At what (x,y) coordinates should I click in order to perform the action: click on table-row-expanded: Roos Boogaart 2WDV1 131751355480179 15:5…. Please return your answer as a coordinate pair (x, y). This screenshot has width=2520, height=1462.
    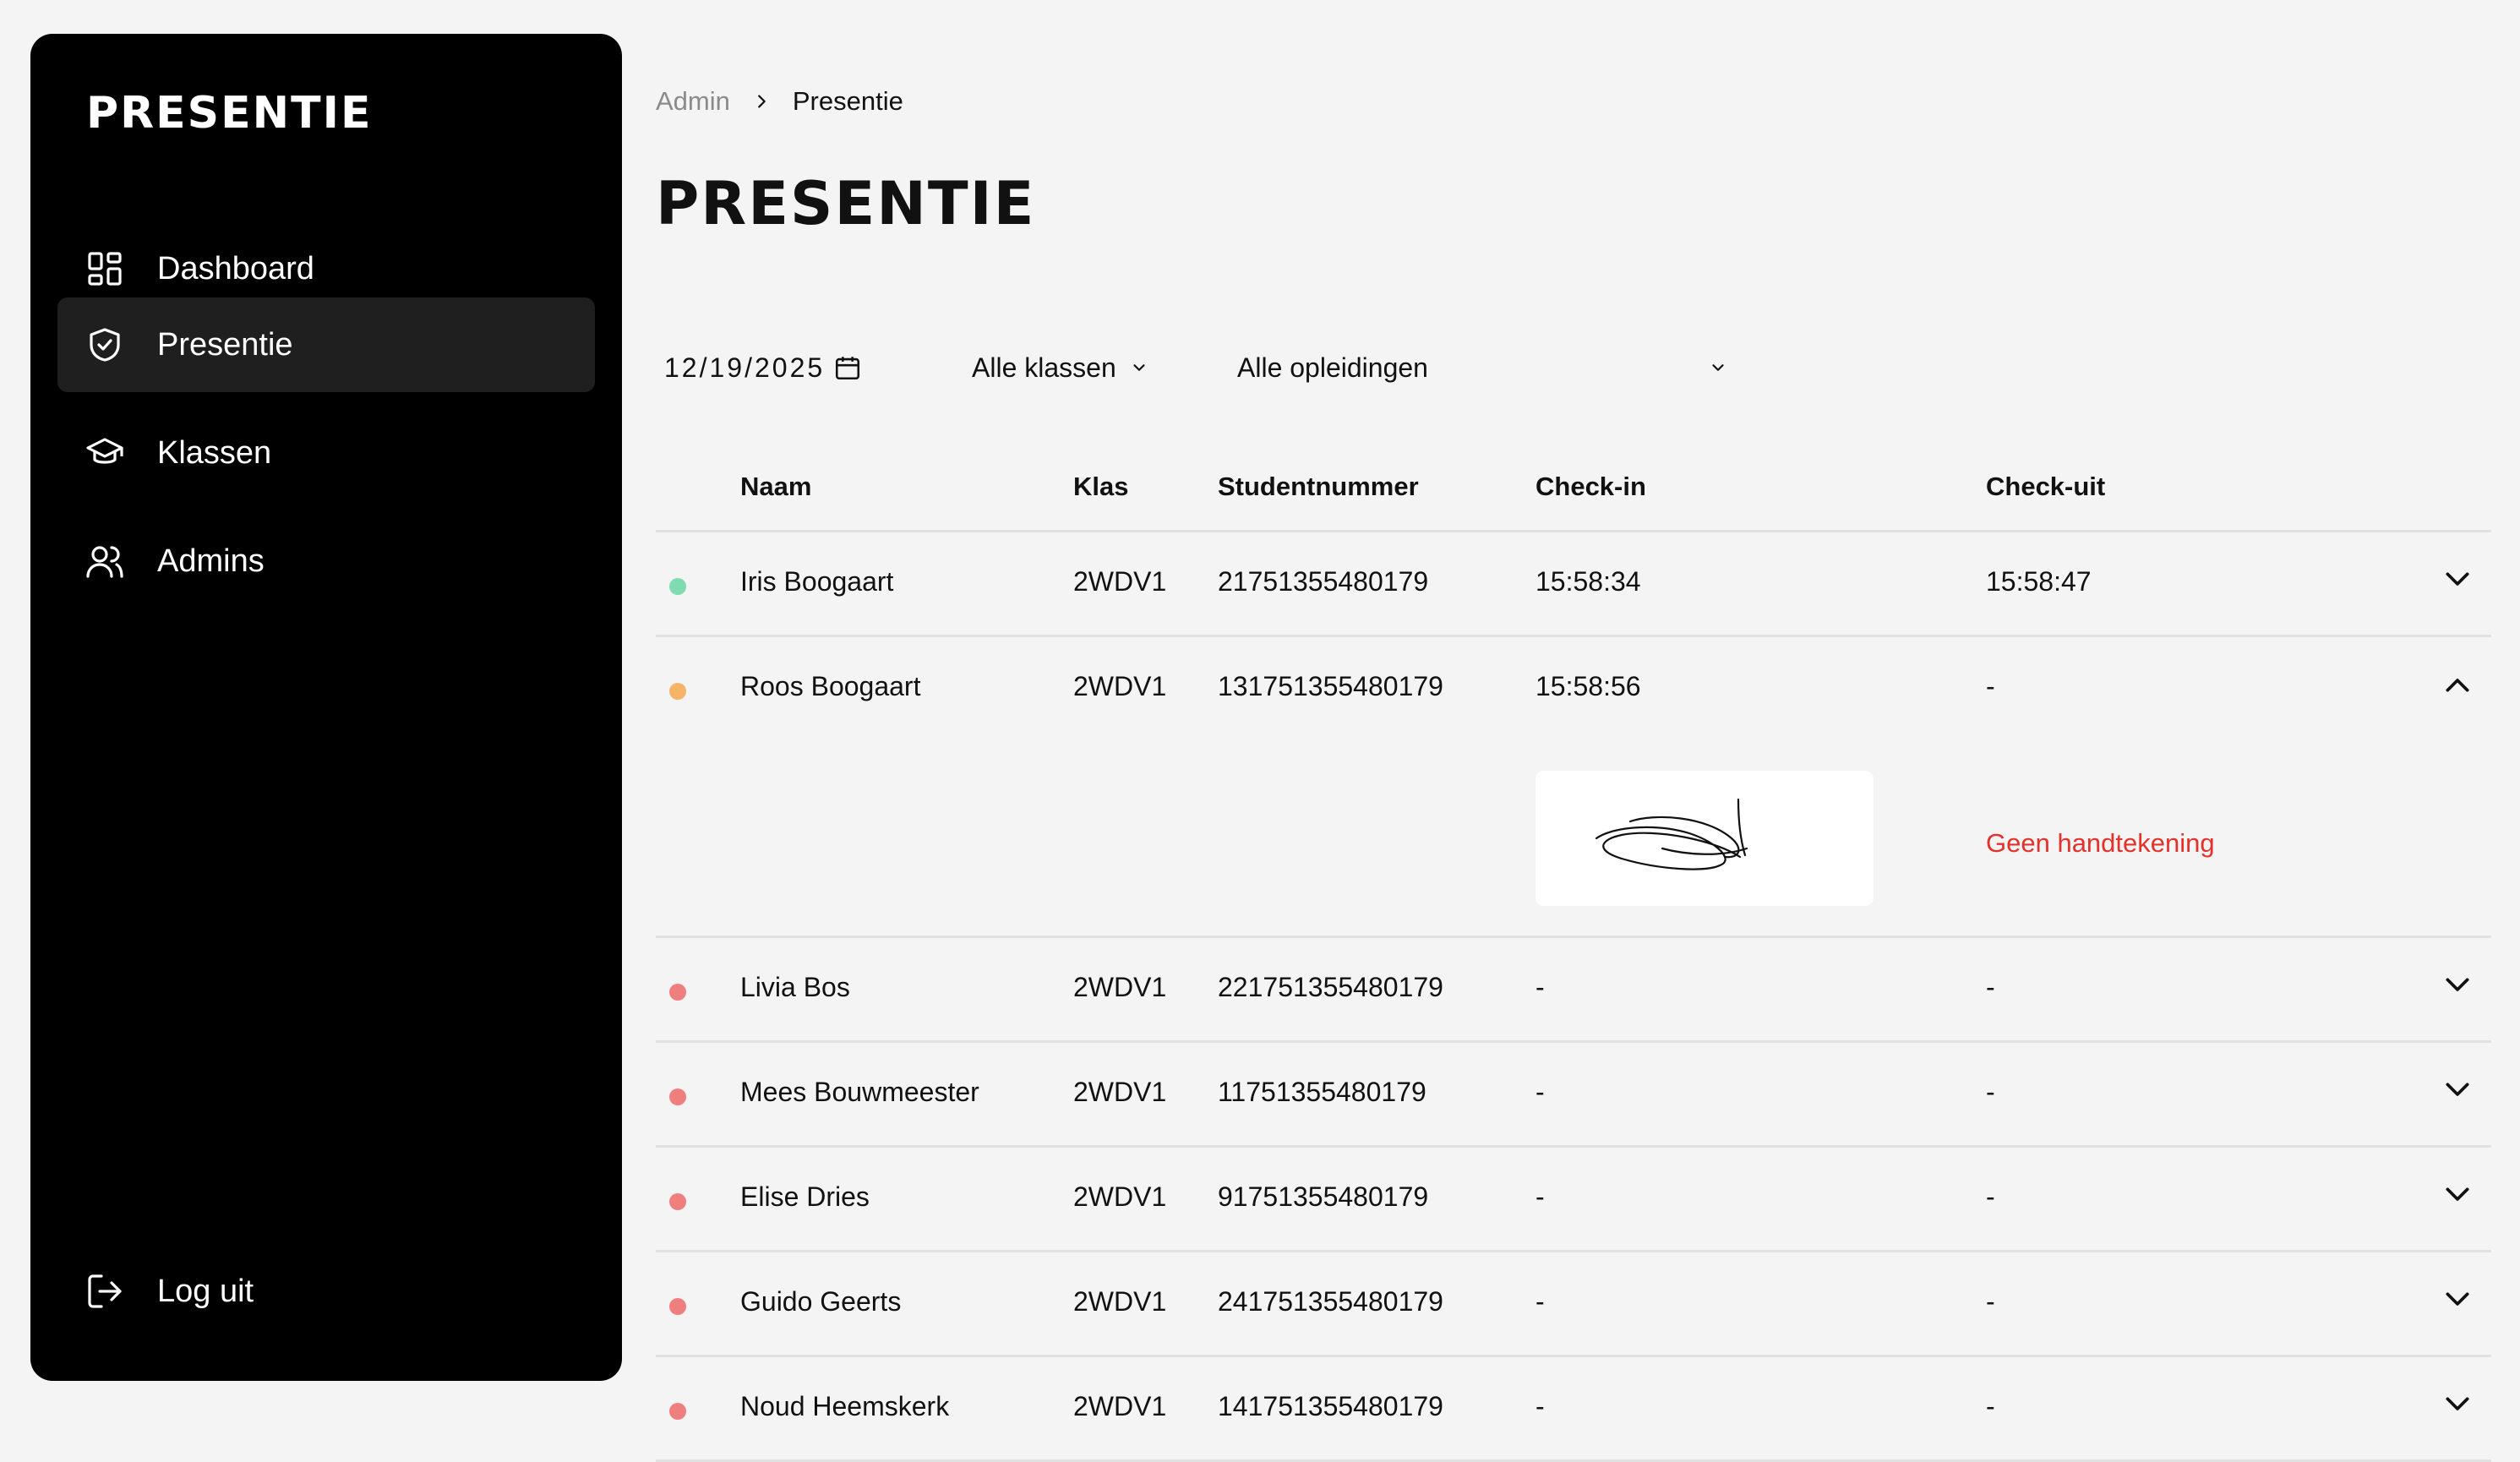
    Looking at the image, I should click on (1573, 787).